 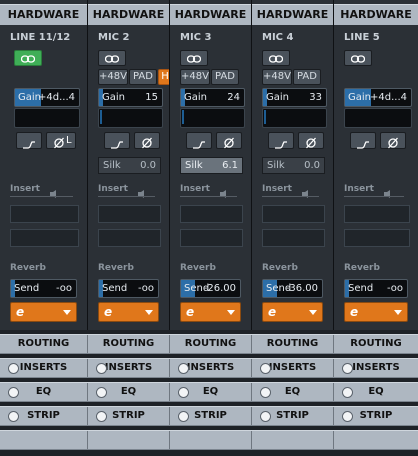 I want to click on strip-button-1: STRIP, so click(x=44, y=416).